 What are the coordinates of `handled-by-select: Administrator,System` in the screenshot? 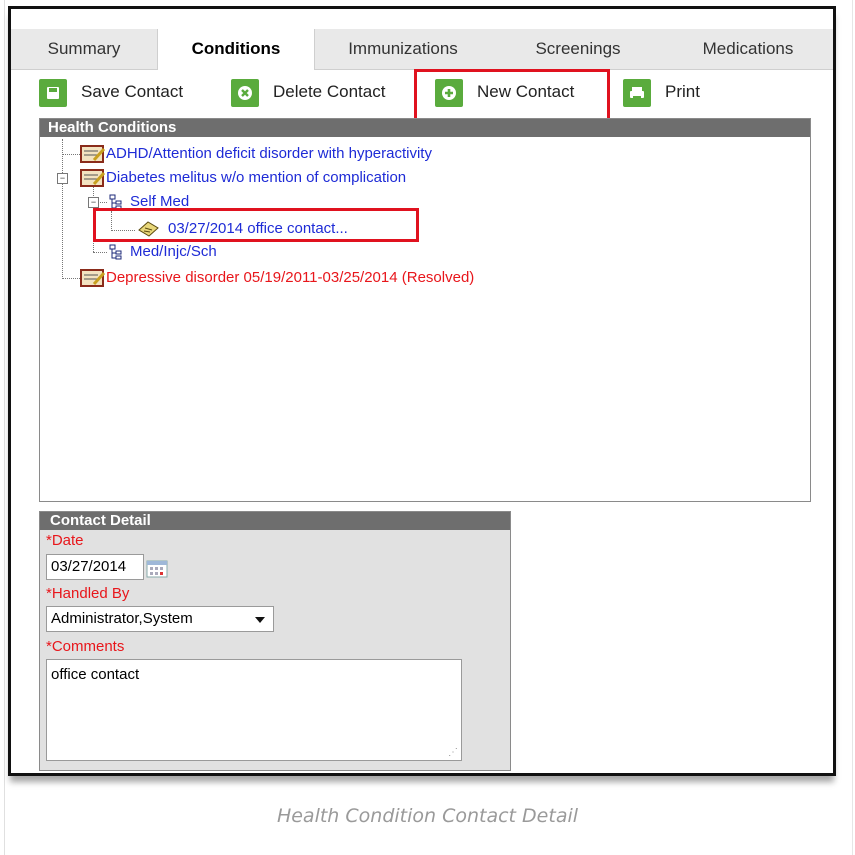 It's located at (160, 619).